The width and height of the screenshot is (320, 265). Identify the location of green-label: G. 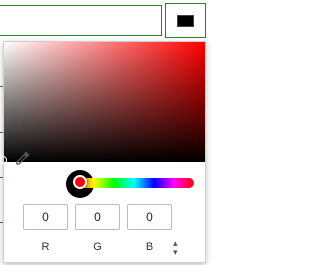
(97, 247).